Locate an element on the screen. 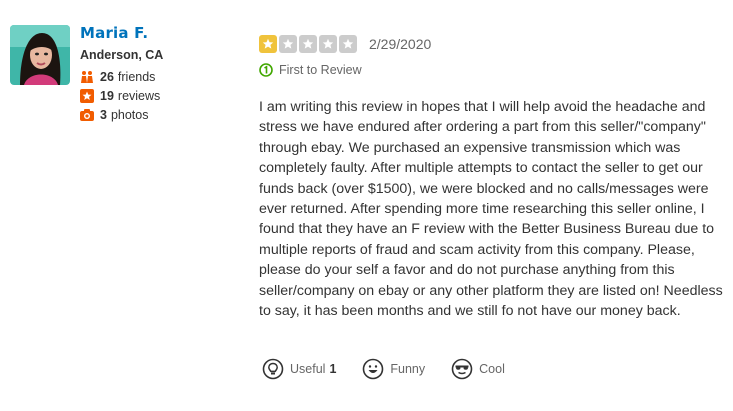 Image resolution: width=733 pixels, height=411 pixels. lightbulb-icon is located at coordinates (273, 369).